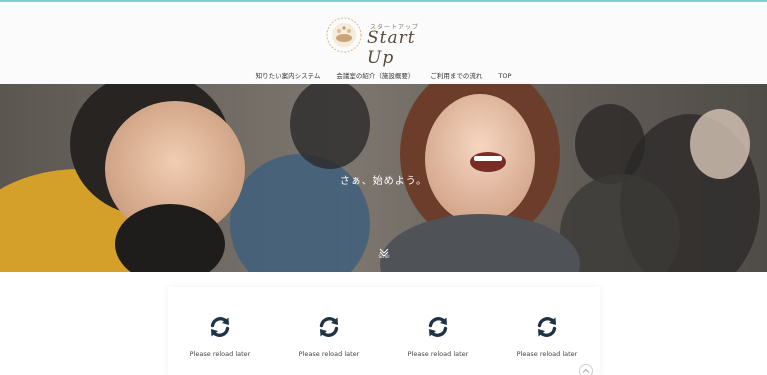  I want to click on main-nav: 知りたい案内システム 会議室の紹介（施設概要） ご利用までの流れ TOP, so click(383, 76).